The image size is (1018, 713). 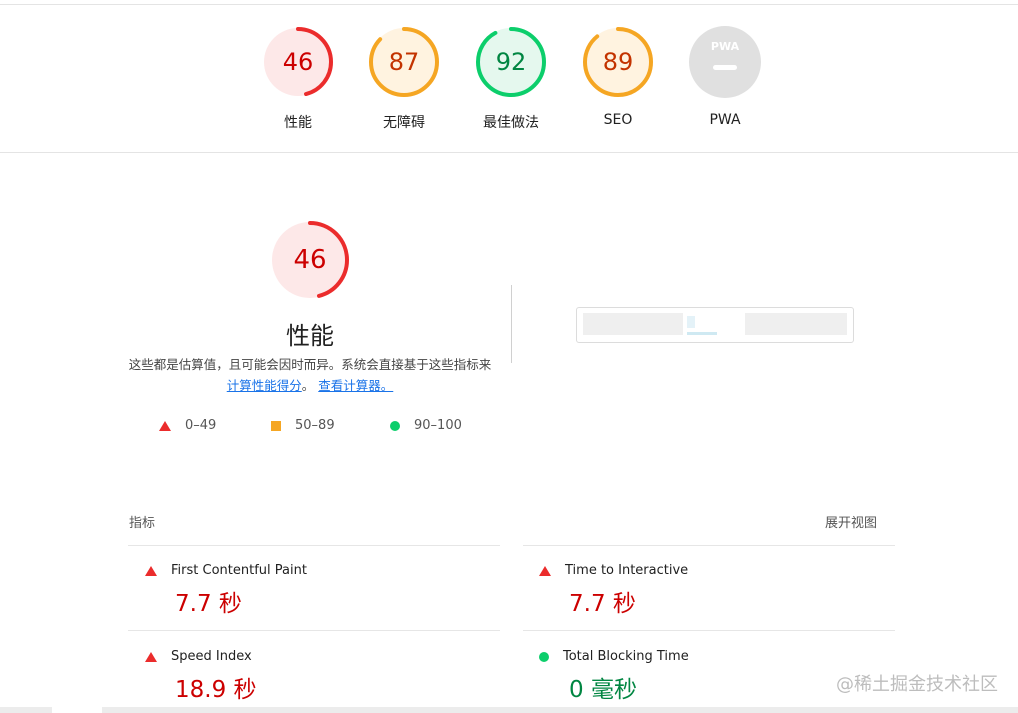 I want to click on metric-time-to-interactive: Time to Interactive 7.7 秒, so click(x=613, y=590).